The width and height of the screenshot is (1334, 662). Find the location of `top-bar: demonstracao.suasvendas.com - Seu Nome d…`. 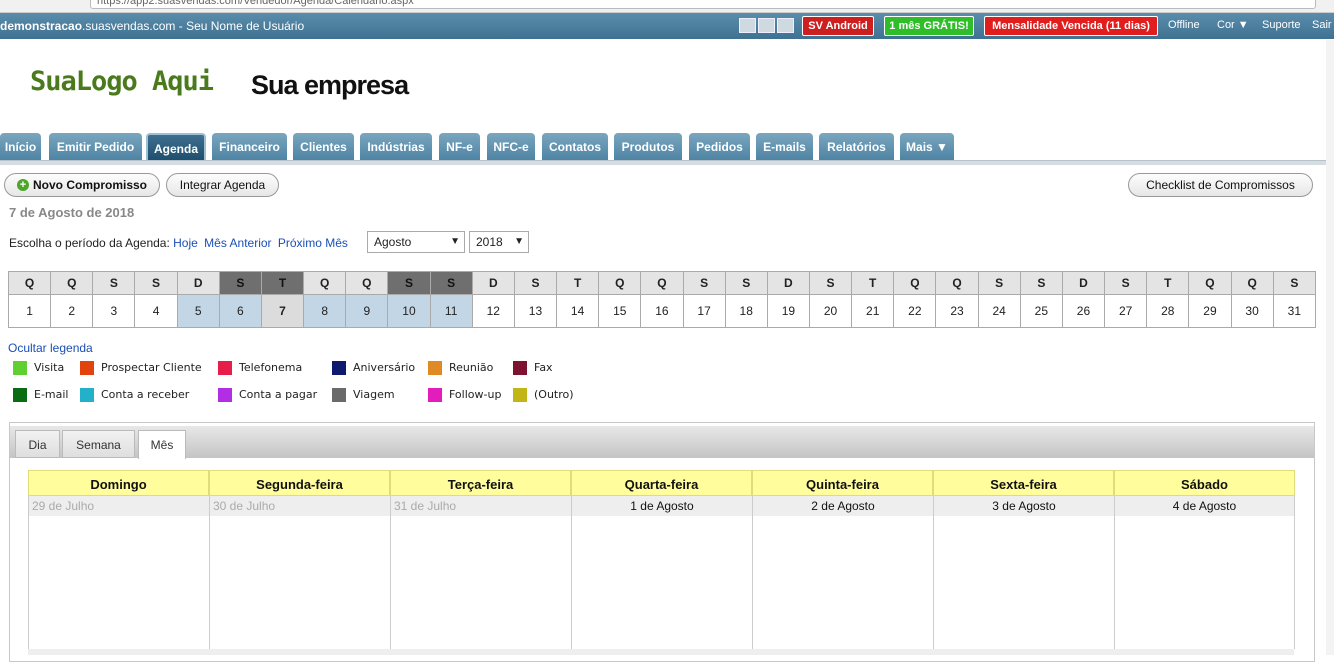

top-bar: demonstracao.suasvendas.com - Seu Nome d… is located at coordinates (667, 26).